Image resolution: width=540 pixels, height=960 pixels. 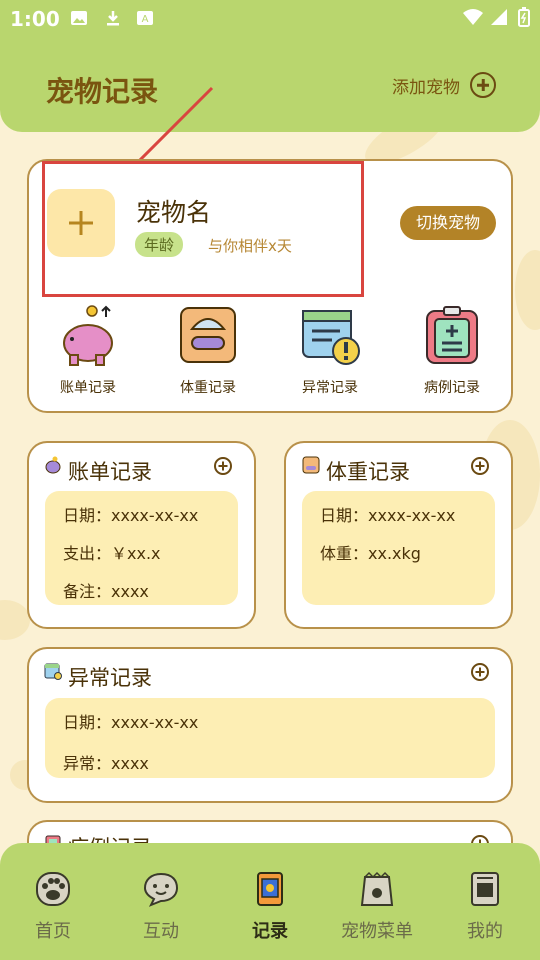 What do you see at coordinates (377, 889) in the screenshot?
I see `food-bag-icon` at bounding box center [377, 889].